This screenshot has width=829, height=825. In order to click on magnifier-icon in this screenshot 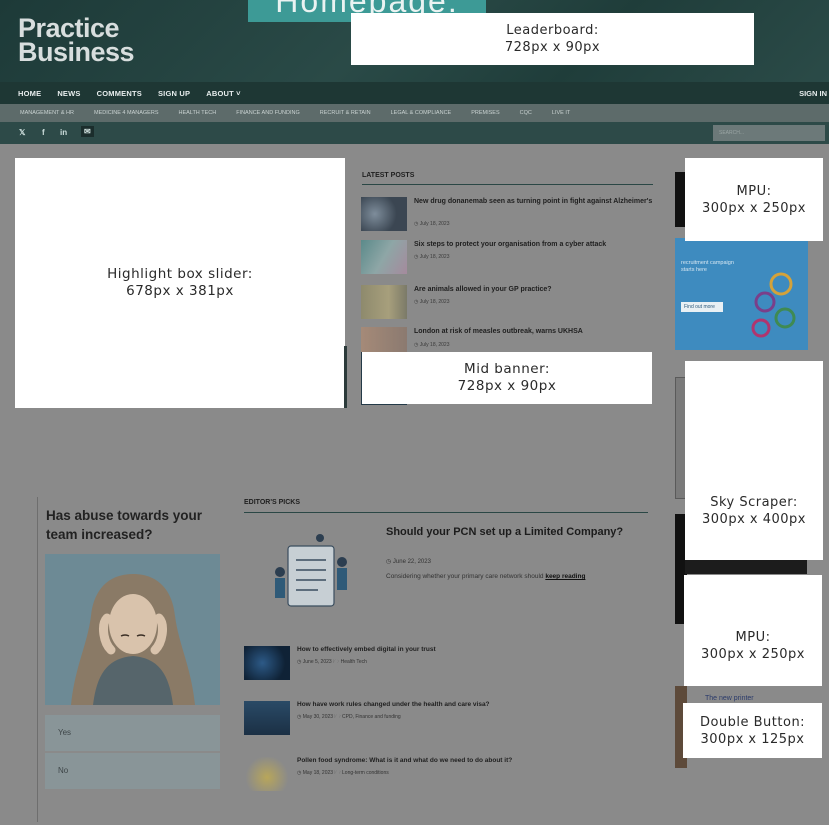, I will do `click(773, 305)`.